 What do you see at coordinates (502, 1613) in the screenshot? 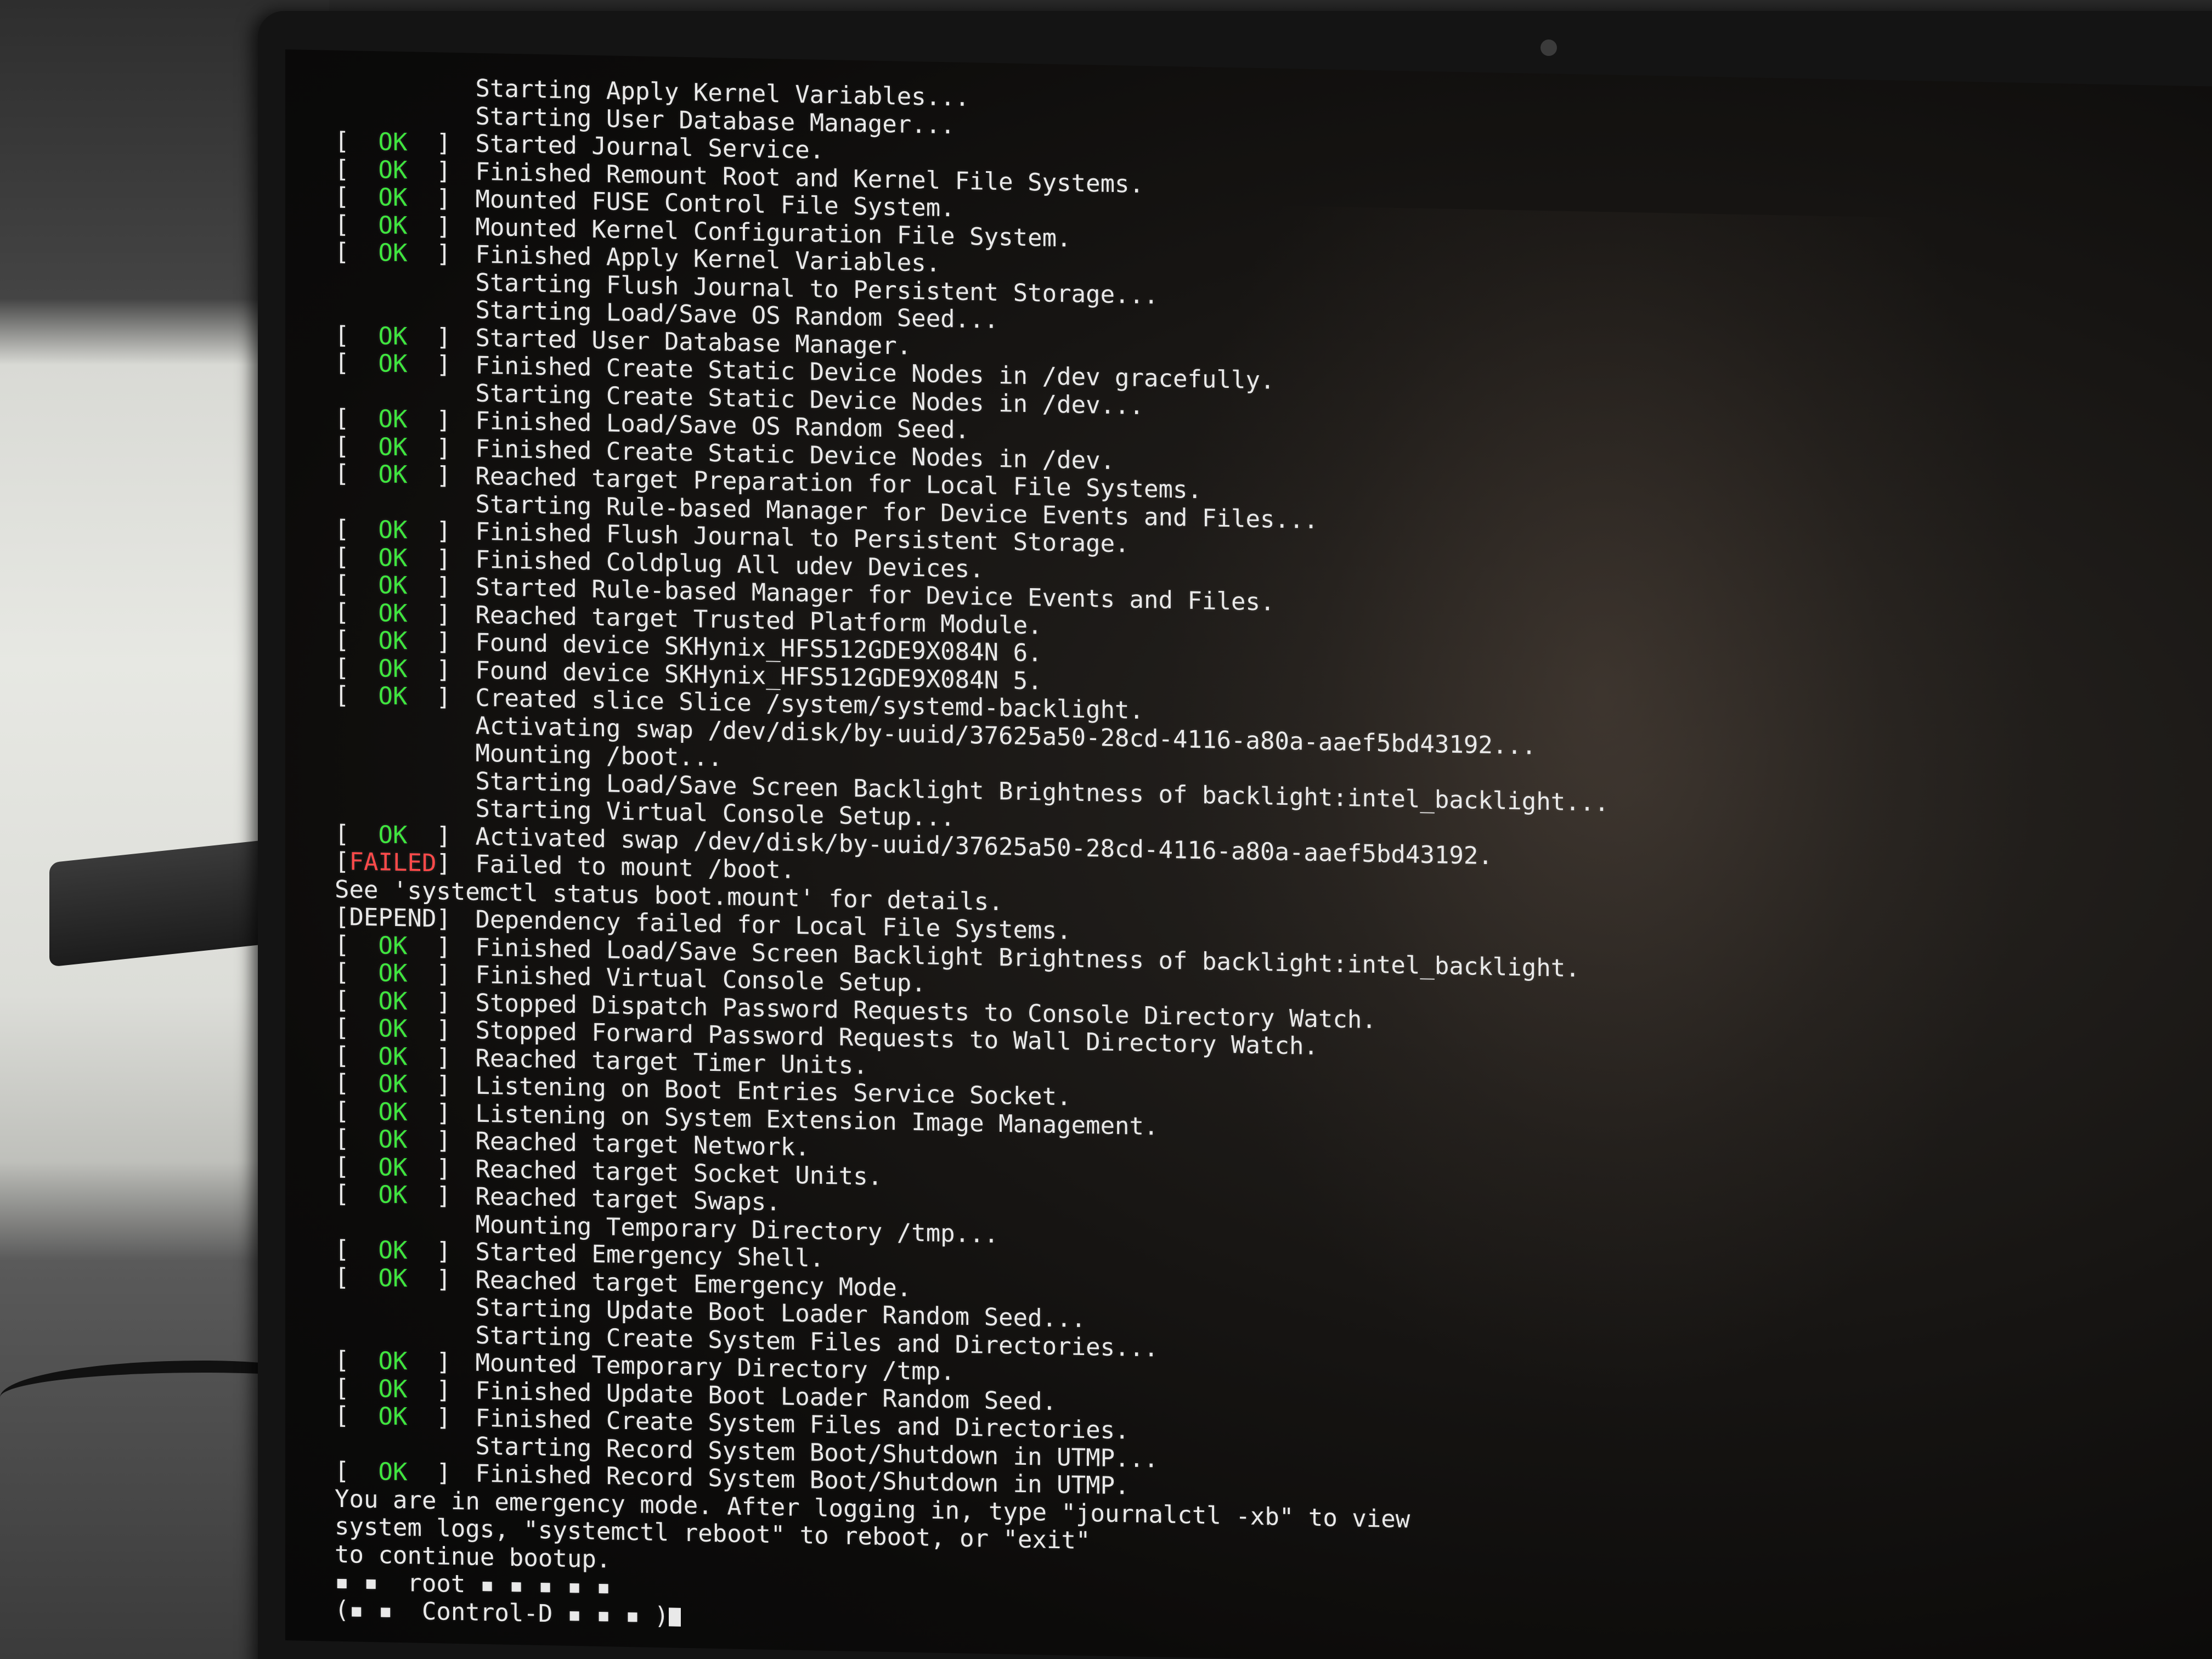
I see `control-d-text: (▪ ▪ Control-D ▪ ▪ ▪ )` at bounding box center [502, 1613].